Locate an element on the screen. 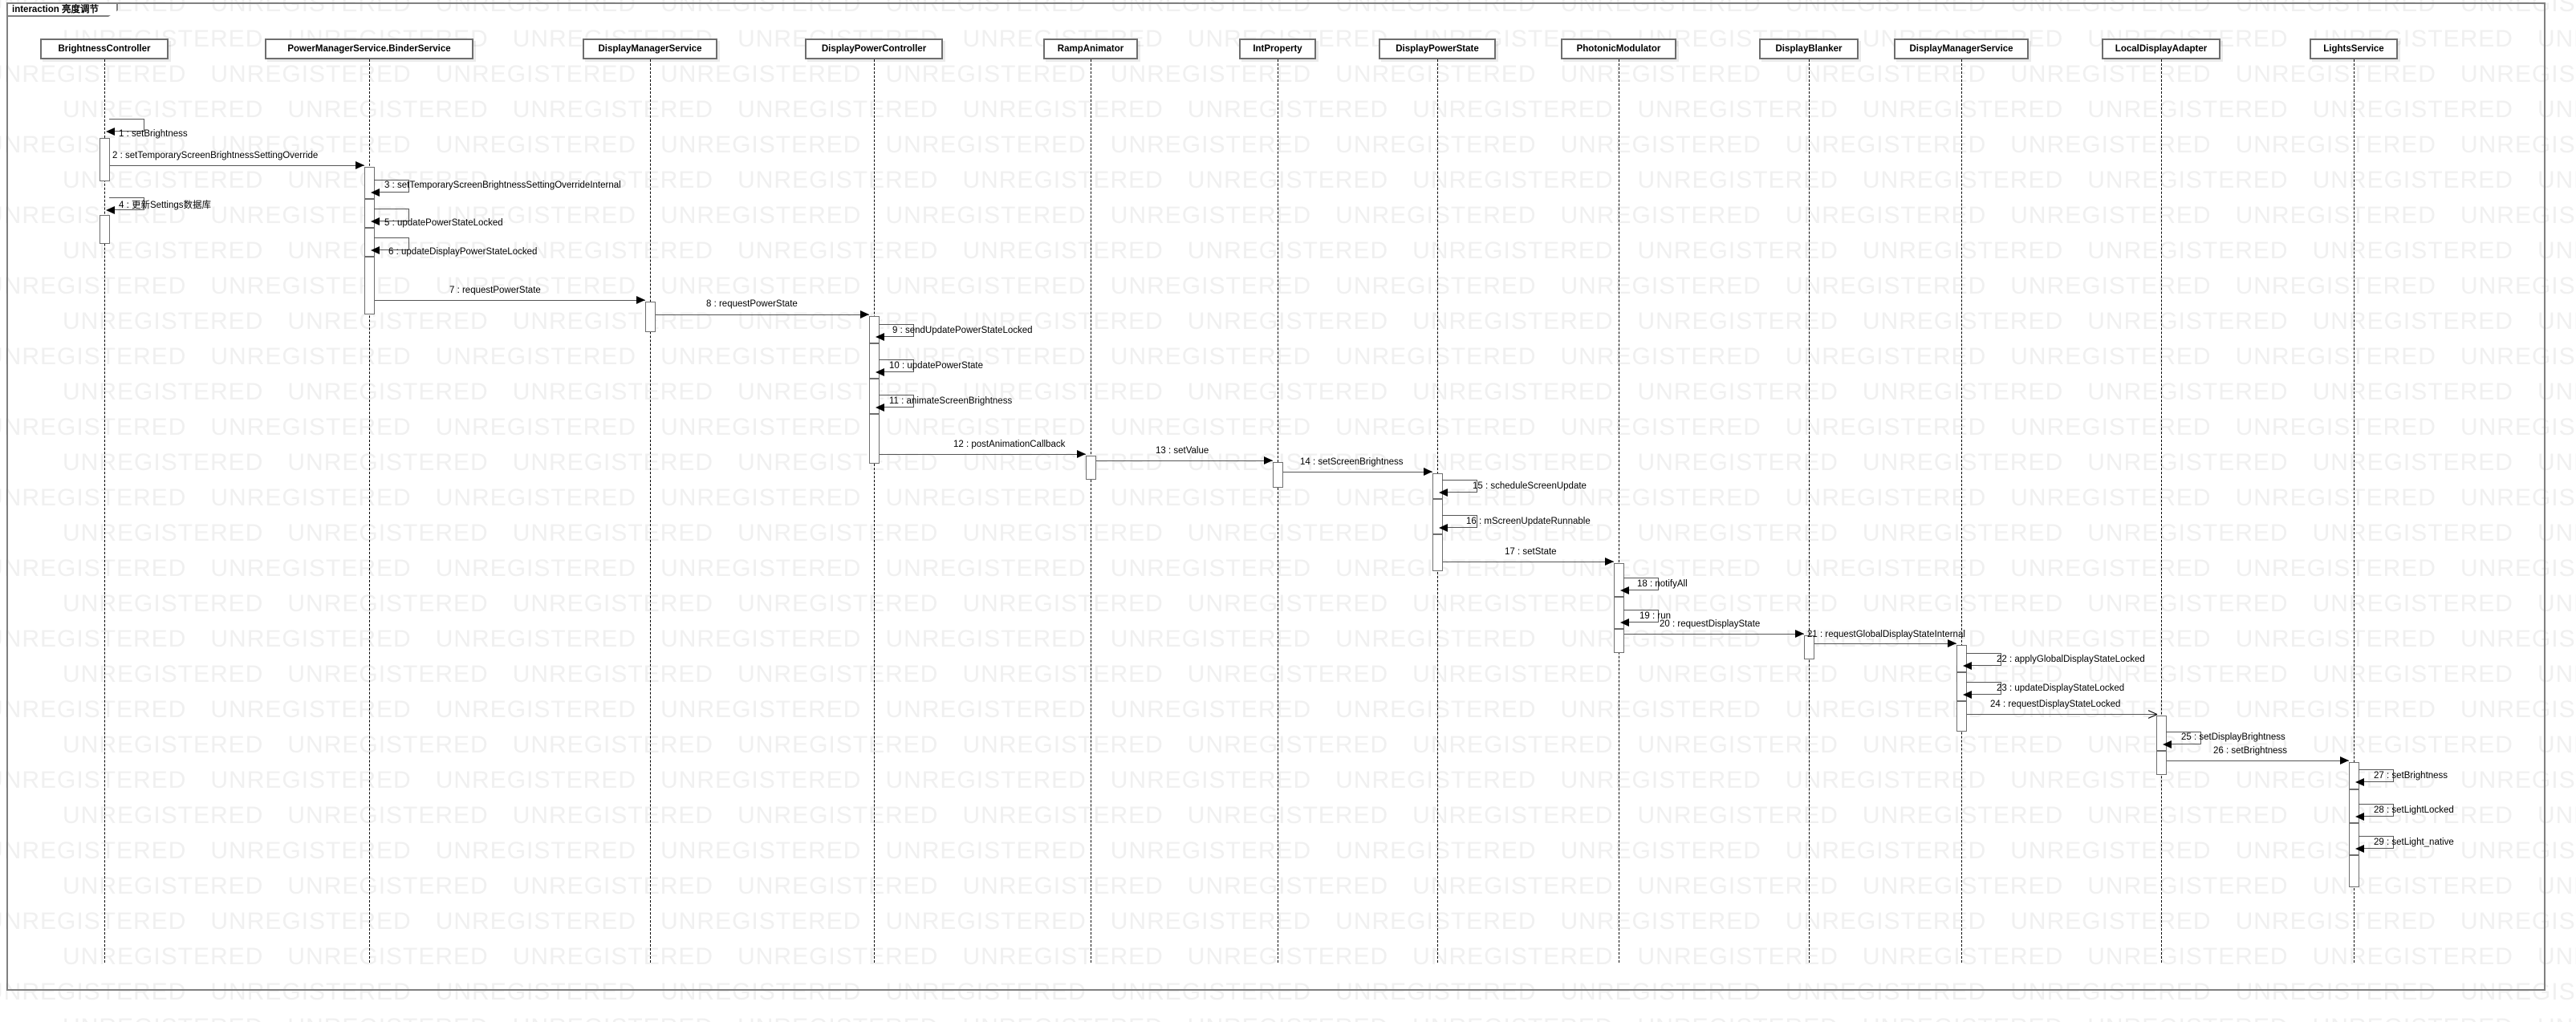 This screenshot has height=1022, width=2576. message-label-28: 28 : setLightLocked is located at coordinates (2414, 810).